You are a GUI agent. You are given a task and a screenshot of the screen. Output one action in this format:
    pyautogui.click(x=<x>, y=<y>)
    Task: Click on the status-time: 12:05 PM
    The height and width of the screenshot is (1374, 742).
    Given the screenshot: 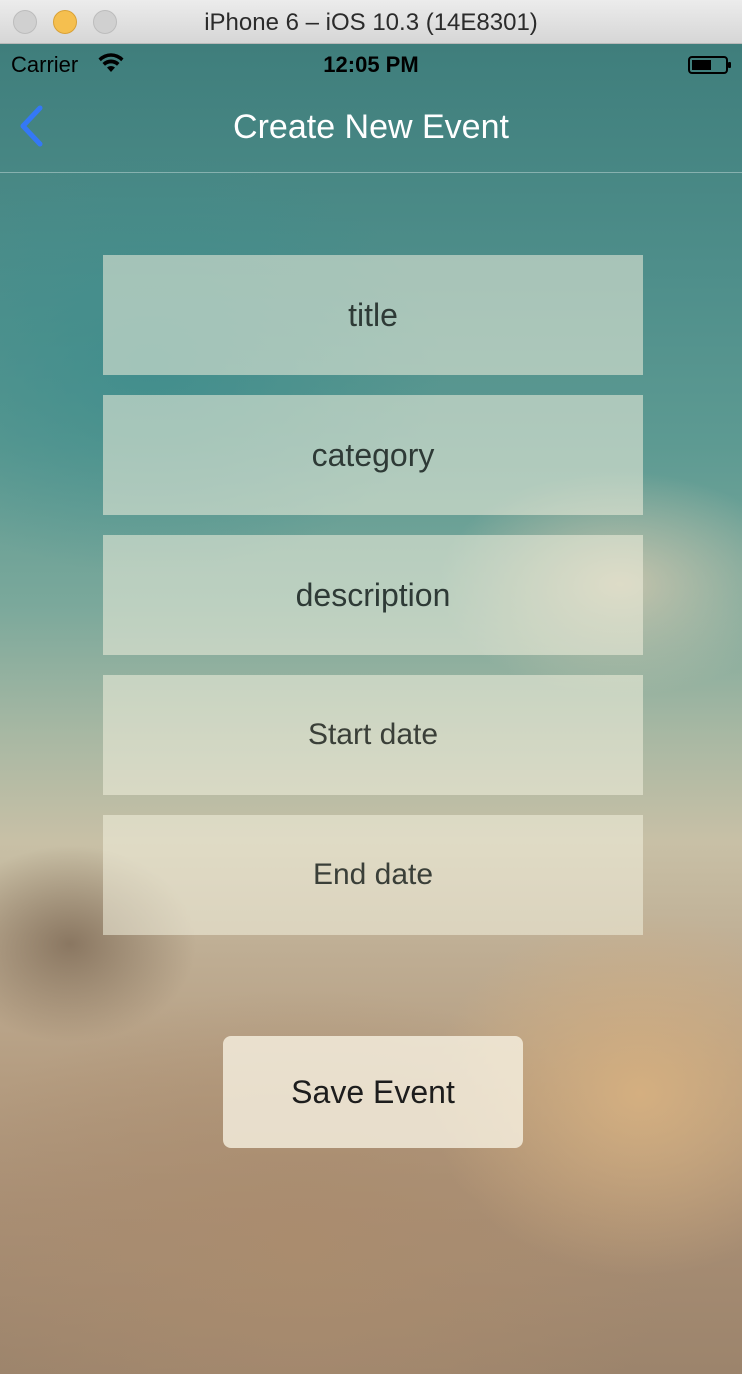 What is the action you would take?
    pyautogui.click(x=371, y=64)
    